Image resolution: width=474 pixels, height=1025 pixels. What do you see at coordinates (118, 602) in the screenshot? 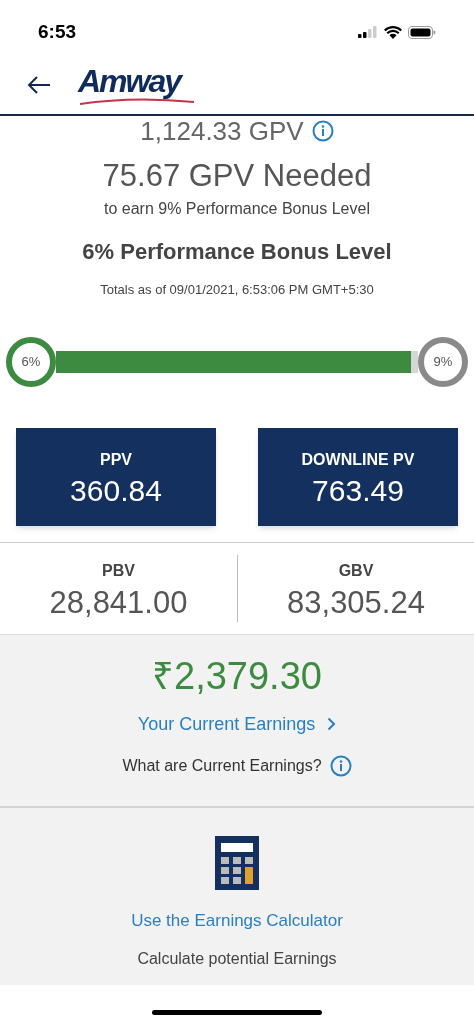
I see `stat-value: 28,841.00` at bounding box center [118, 602].